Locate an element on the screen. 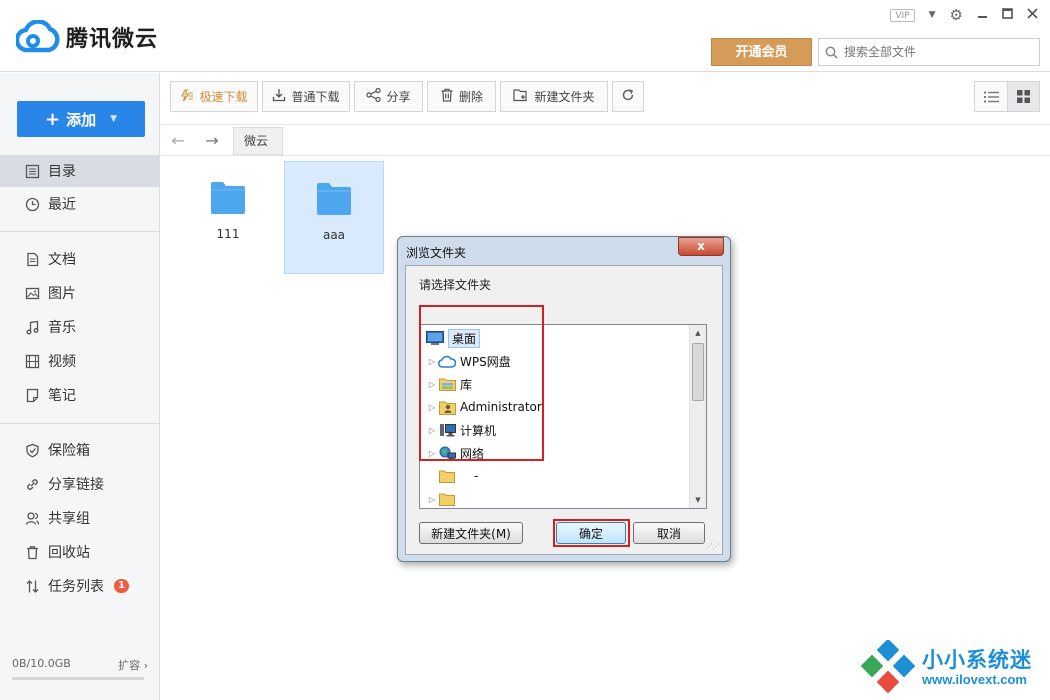  breadcrumb-item-root: 微云 is located at coordinates (258, 140).